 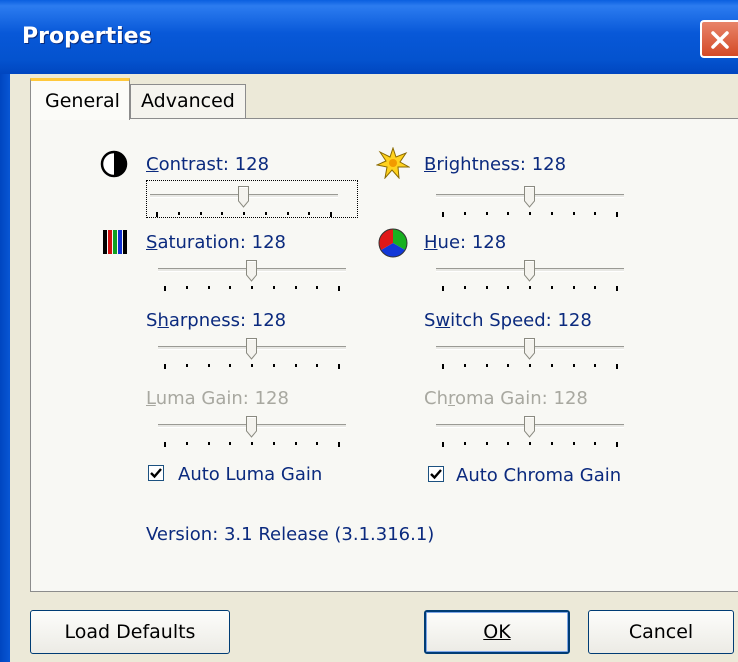 I want to click on brightness-slider, so click(x=530, y=203).